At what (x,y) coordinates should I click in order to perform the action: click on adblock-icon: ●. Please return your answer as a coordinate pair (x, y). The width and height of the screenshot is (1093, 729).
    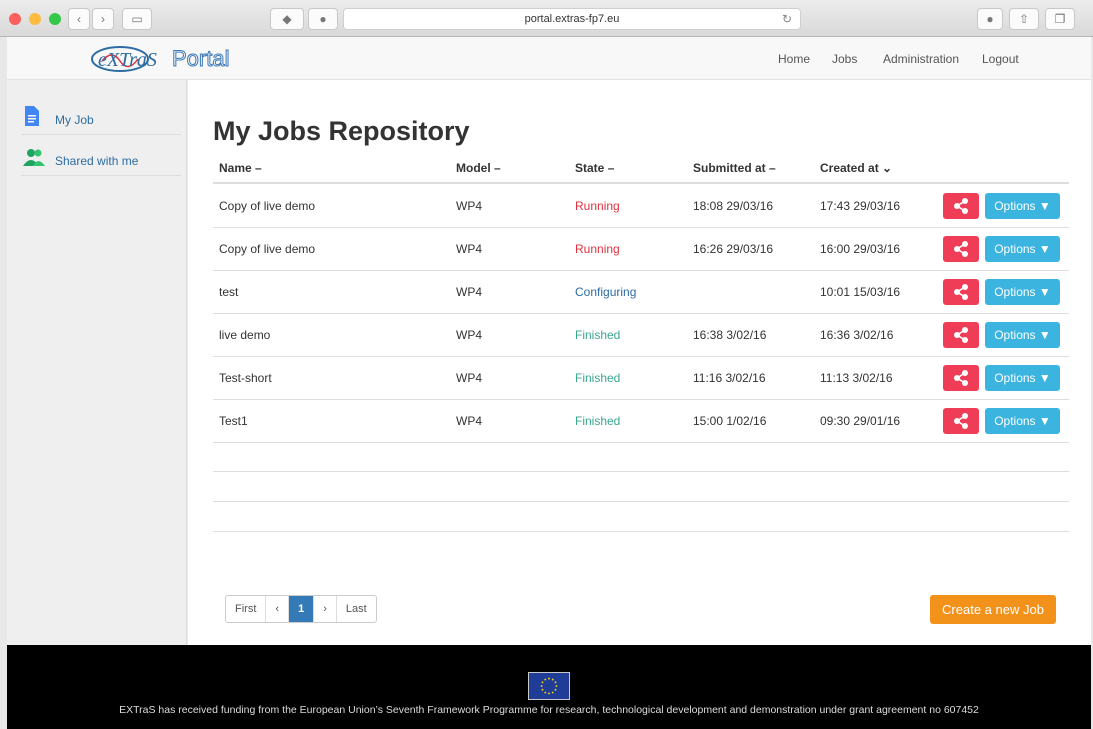
    Looking at the image, I should click on (323, 19).